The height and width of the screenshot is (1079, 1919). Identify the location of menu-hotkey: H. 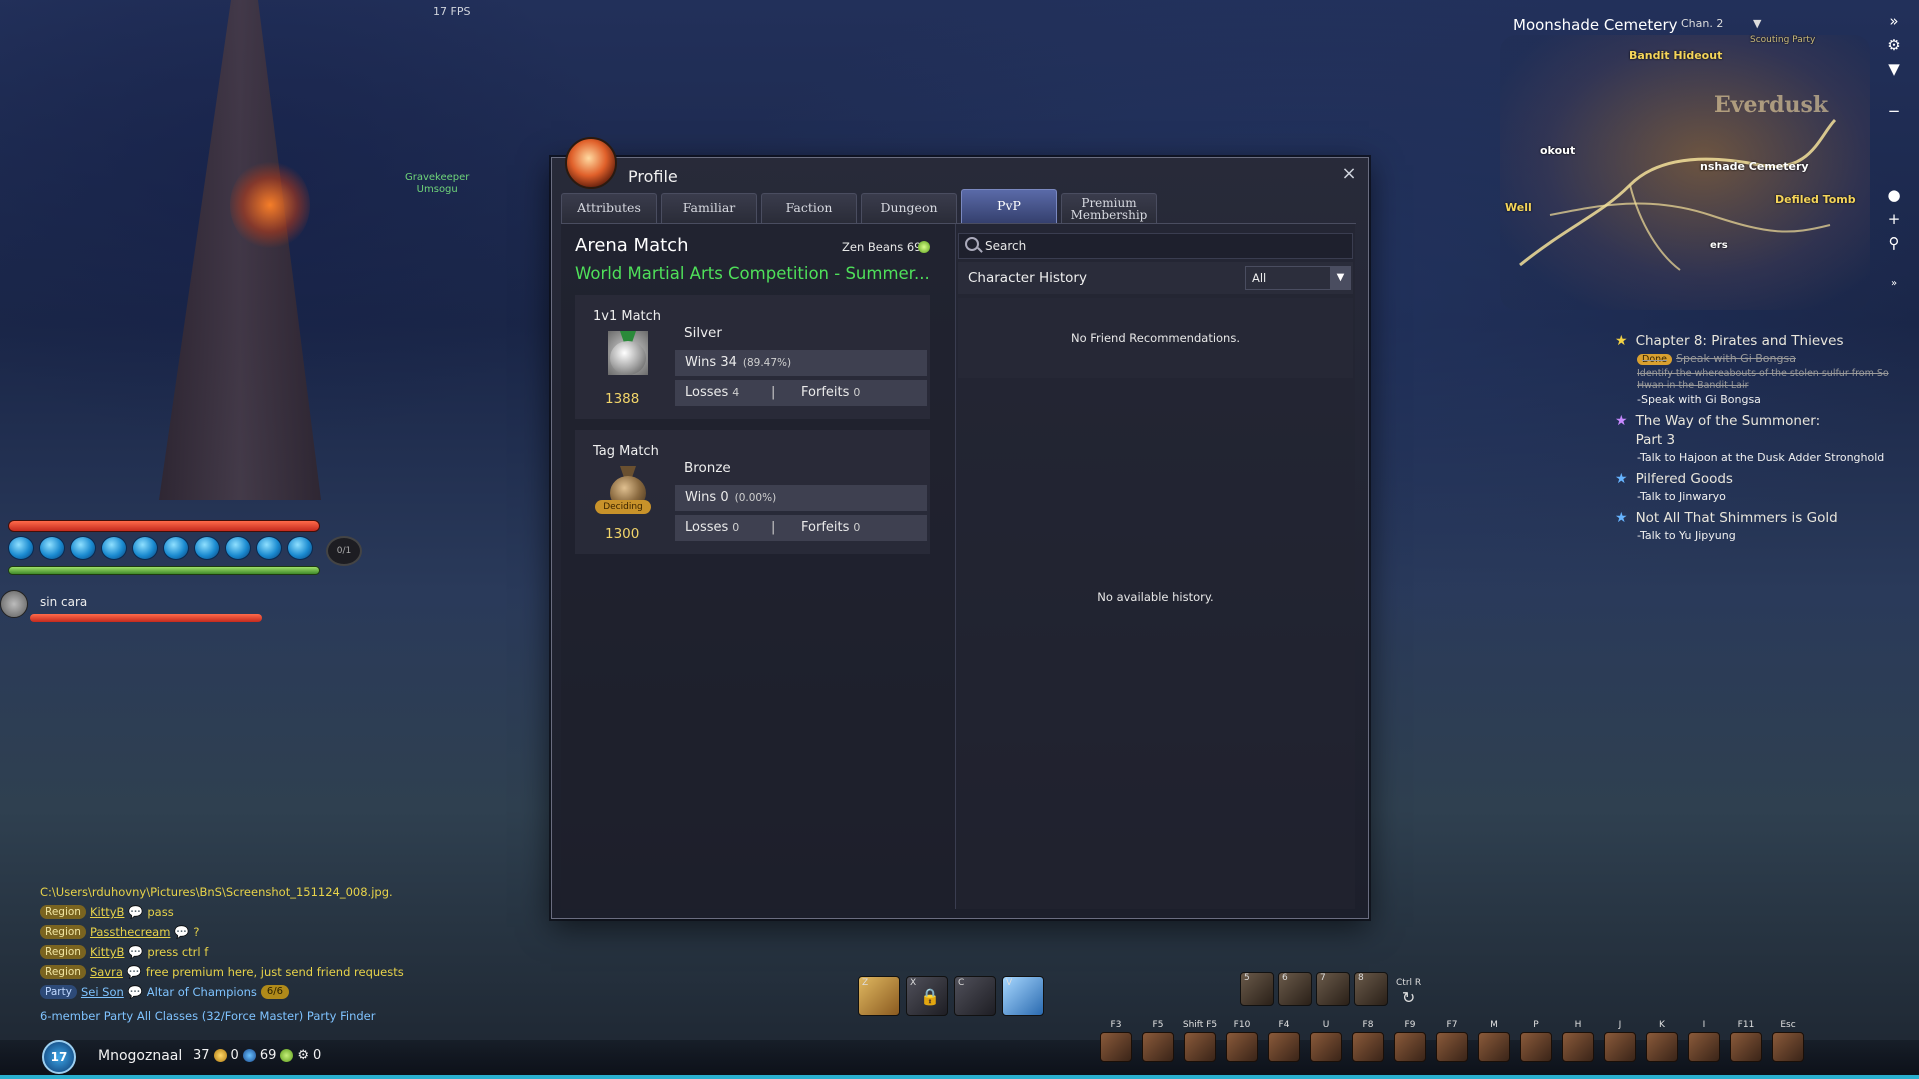
(1578, 1041).